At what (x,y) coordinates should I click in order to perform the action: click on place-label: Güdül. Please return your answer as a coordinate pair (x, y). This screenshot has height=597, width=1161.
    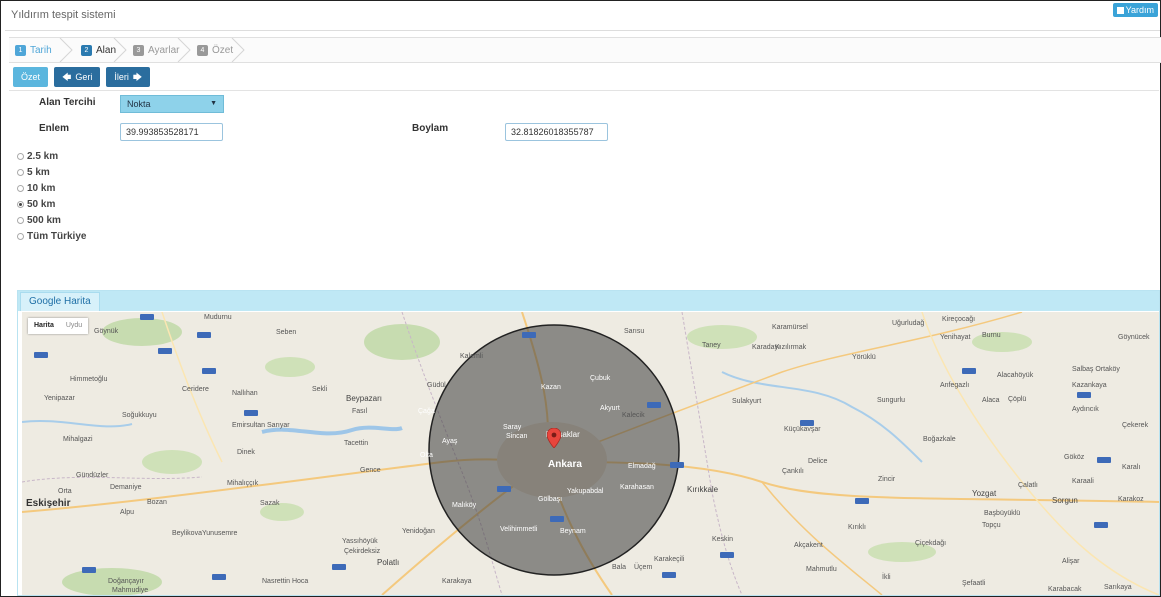
    Looking at the image, I should click on (436, 385).